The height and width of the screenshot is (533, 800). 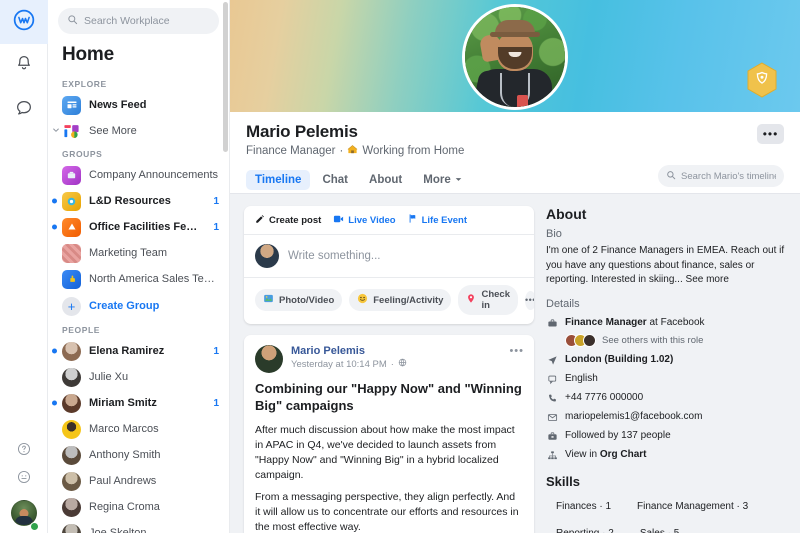 I want to click on tab-about: About, so click(x=385, y=180).